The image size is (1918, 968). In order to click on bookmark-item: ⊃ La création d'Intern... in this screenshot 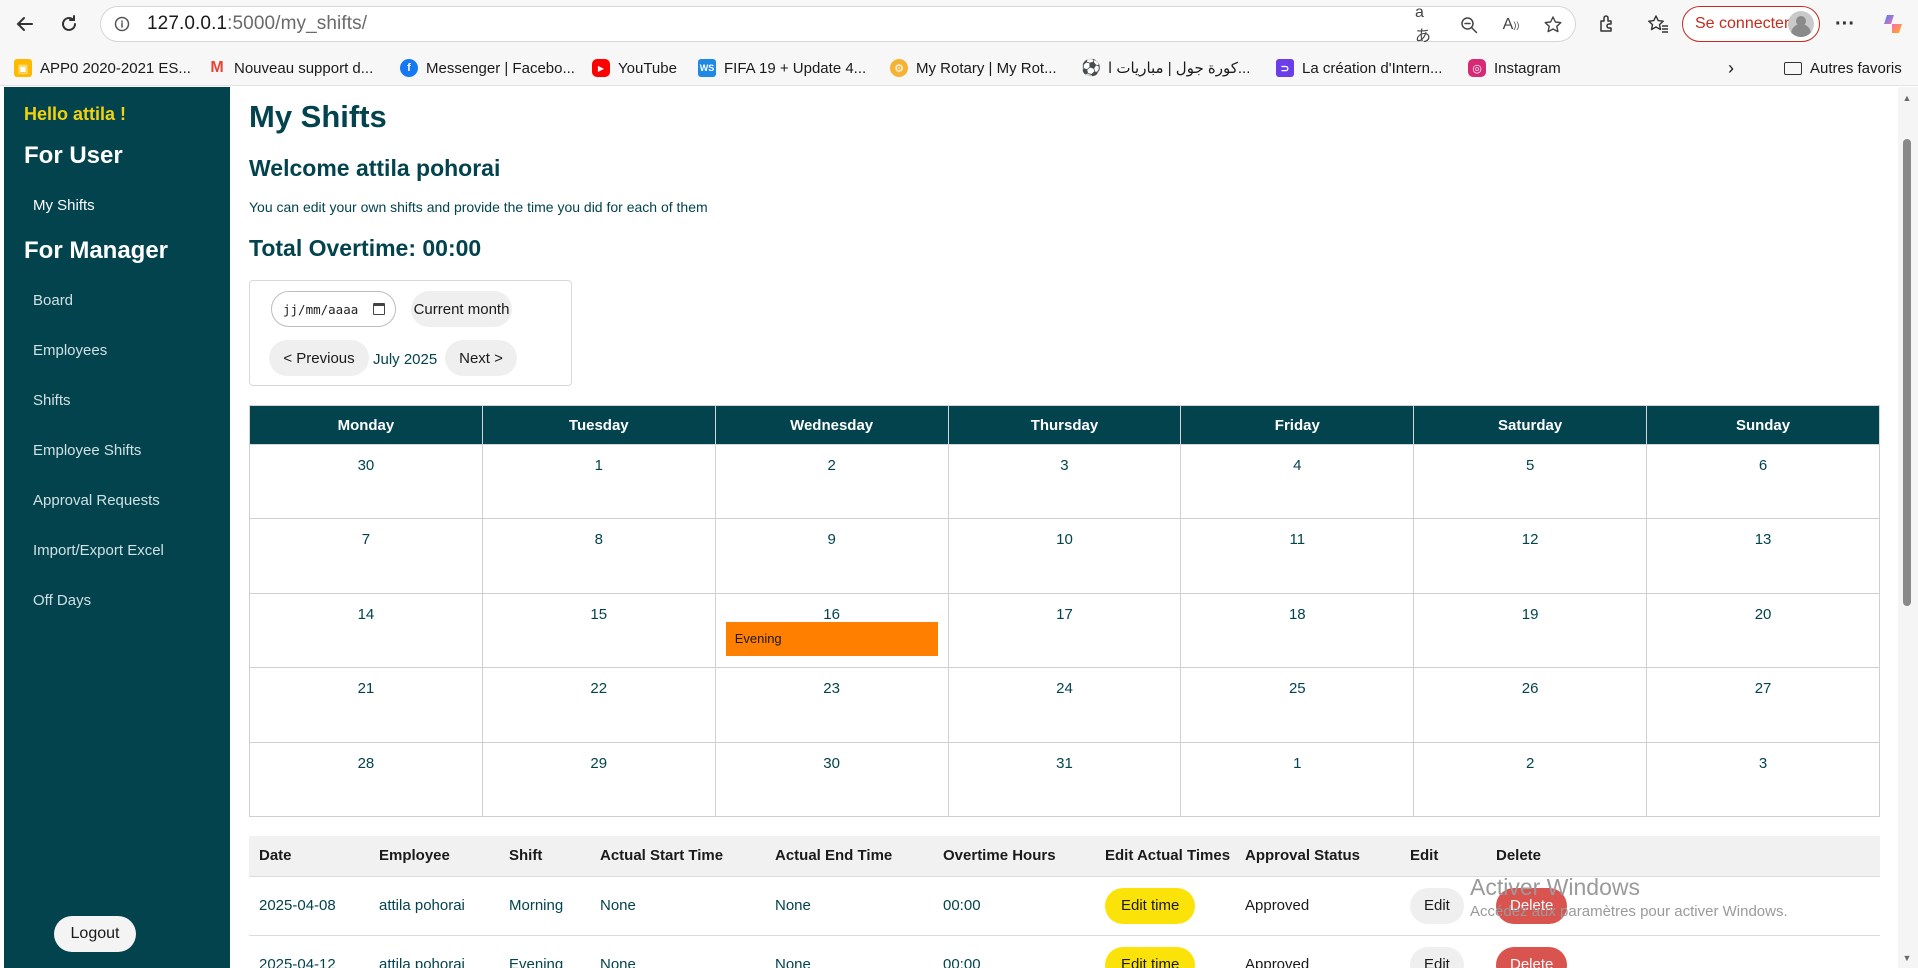, I will do `click(1359, 68)`.